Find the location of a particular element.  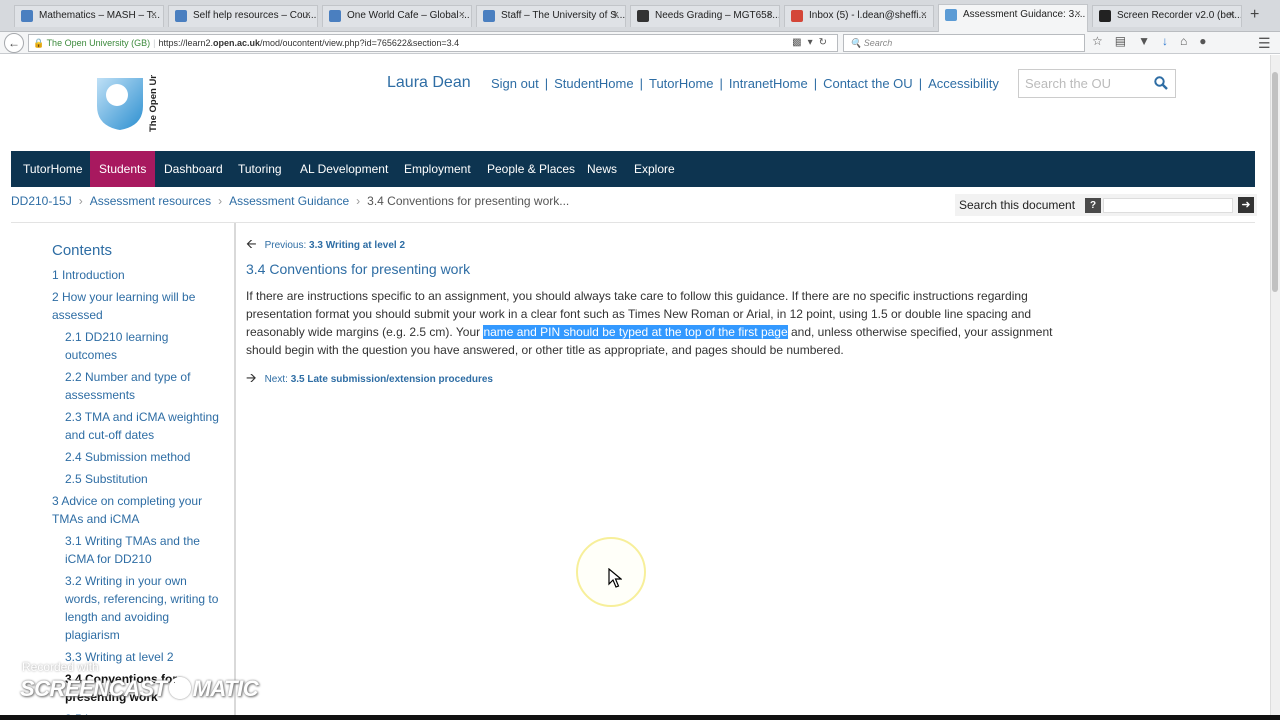

toc-item: 1 Introduction is located at coordinates (137, 275).